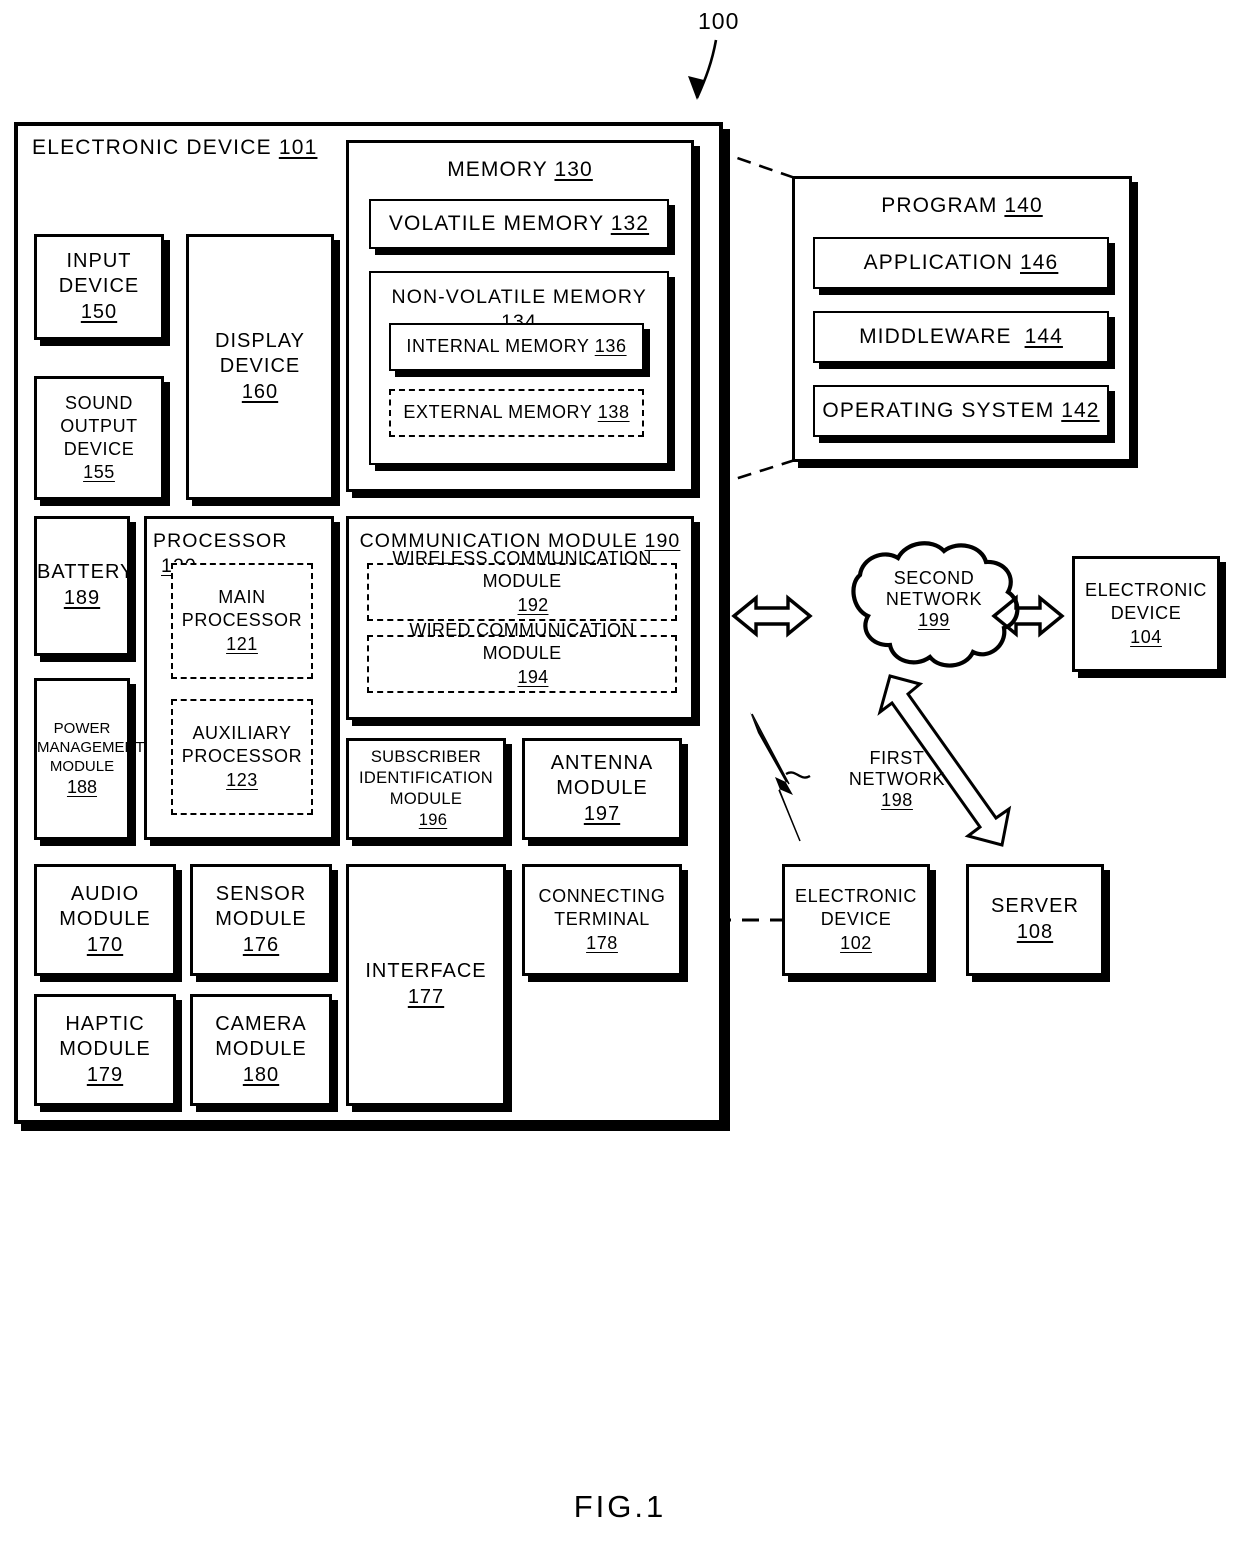 Image resolution: width=1240 pixels, height=1554 pixels. I want to click on operating-system-box: OPERATING SYSTEM 142, so click(961, 411).